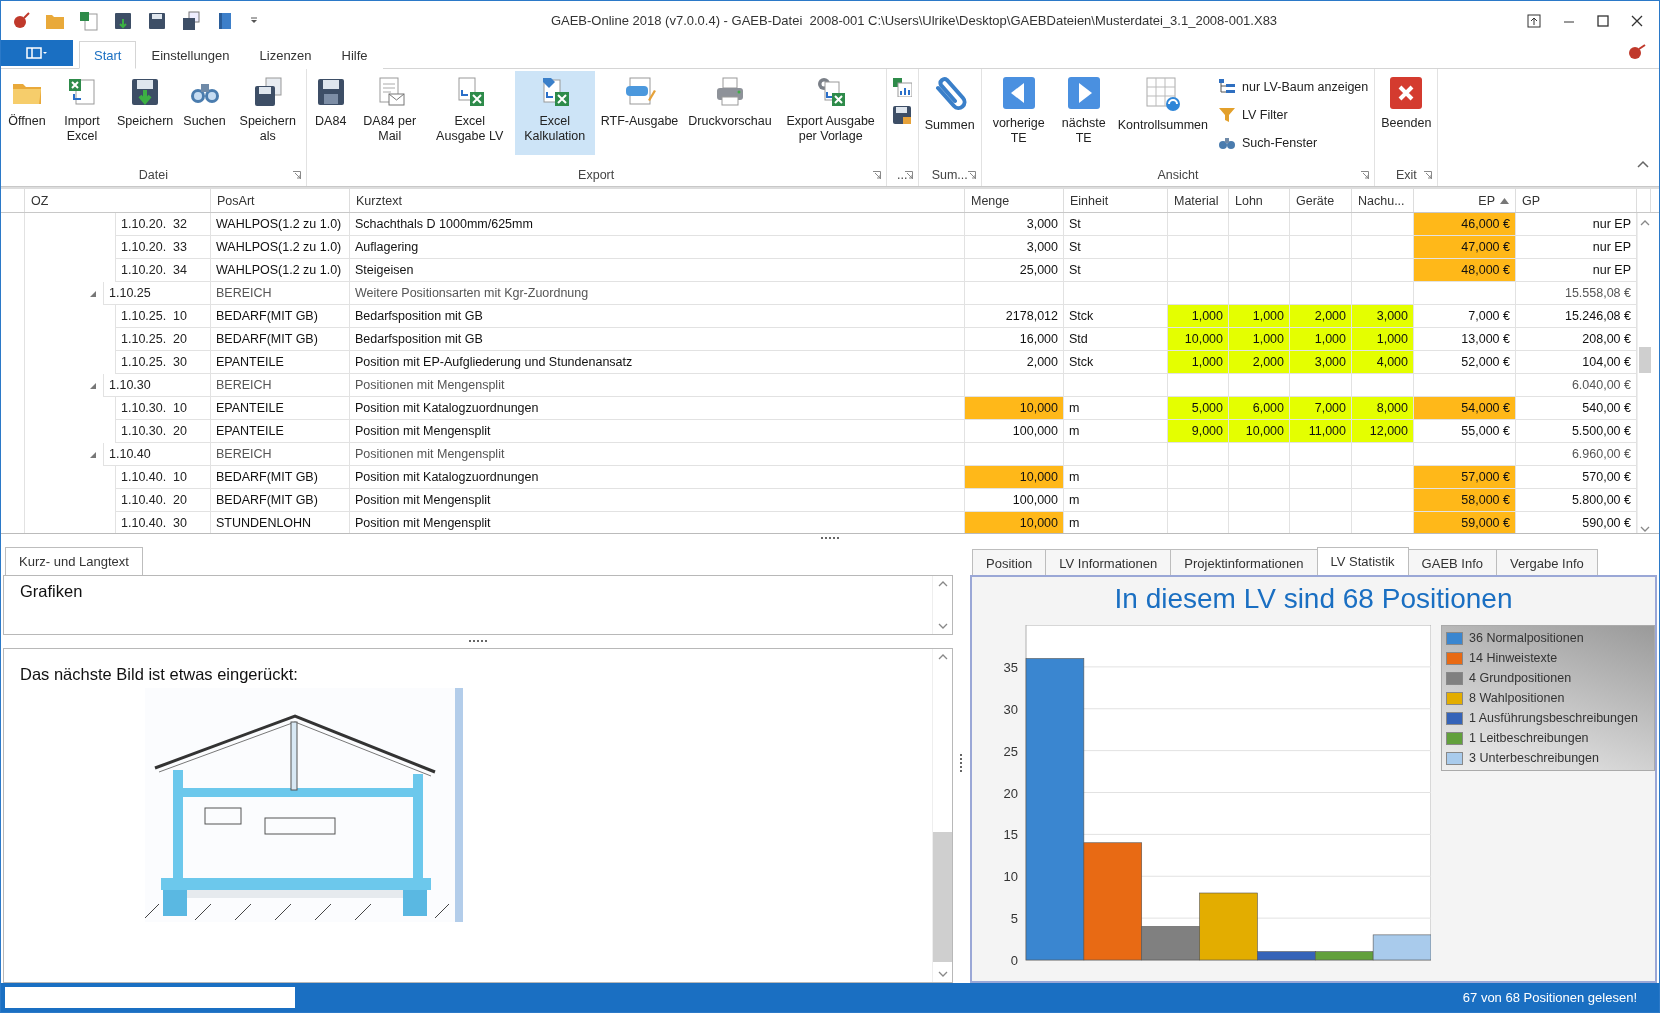  I want to click on table-row: 1.10.20. 34 WAHLPOS(1.2 zu 1.0) Steigeisen 25,000 St 48,000 € nur EP, so click(819, 270).